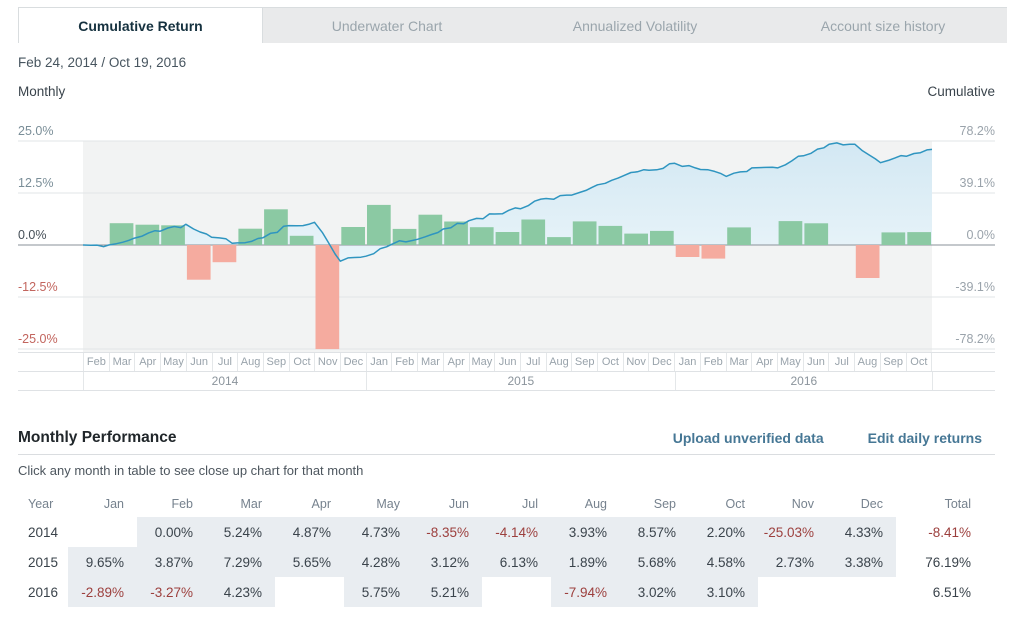 The width and height of the screenshot is (1012, 628). What do you see at coordinates (97, 437) in the screenshot?
I see `monthly-performance-title: Monthly Performance` at bounding box center [97, 437].